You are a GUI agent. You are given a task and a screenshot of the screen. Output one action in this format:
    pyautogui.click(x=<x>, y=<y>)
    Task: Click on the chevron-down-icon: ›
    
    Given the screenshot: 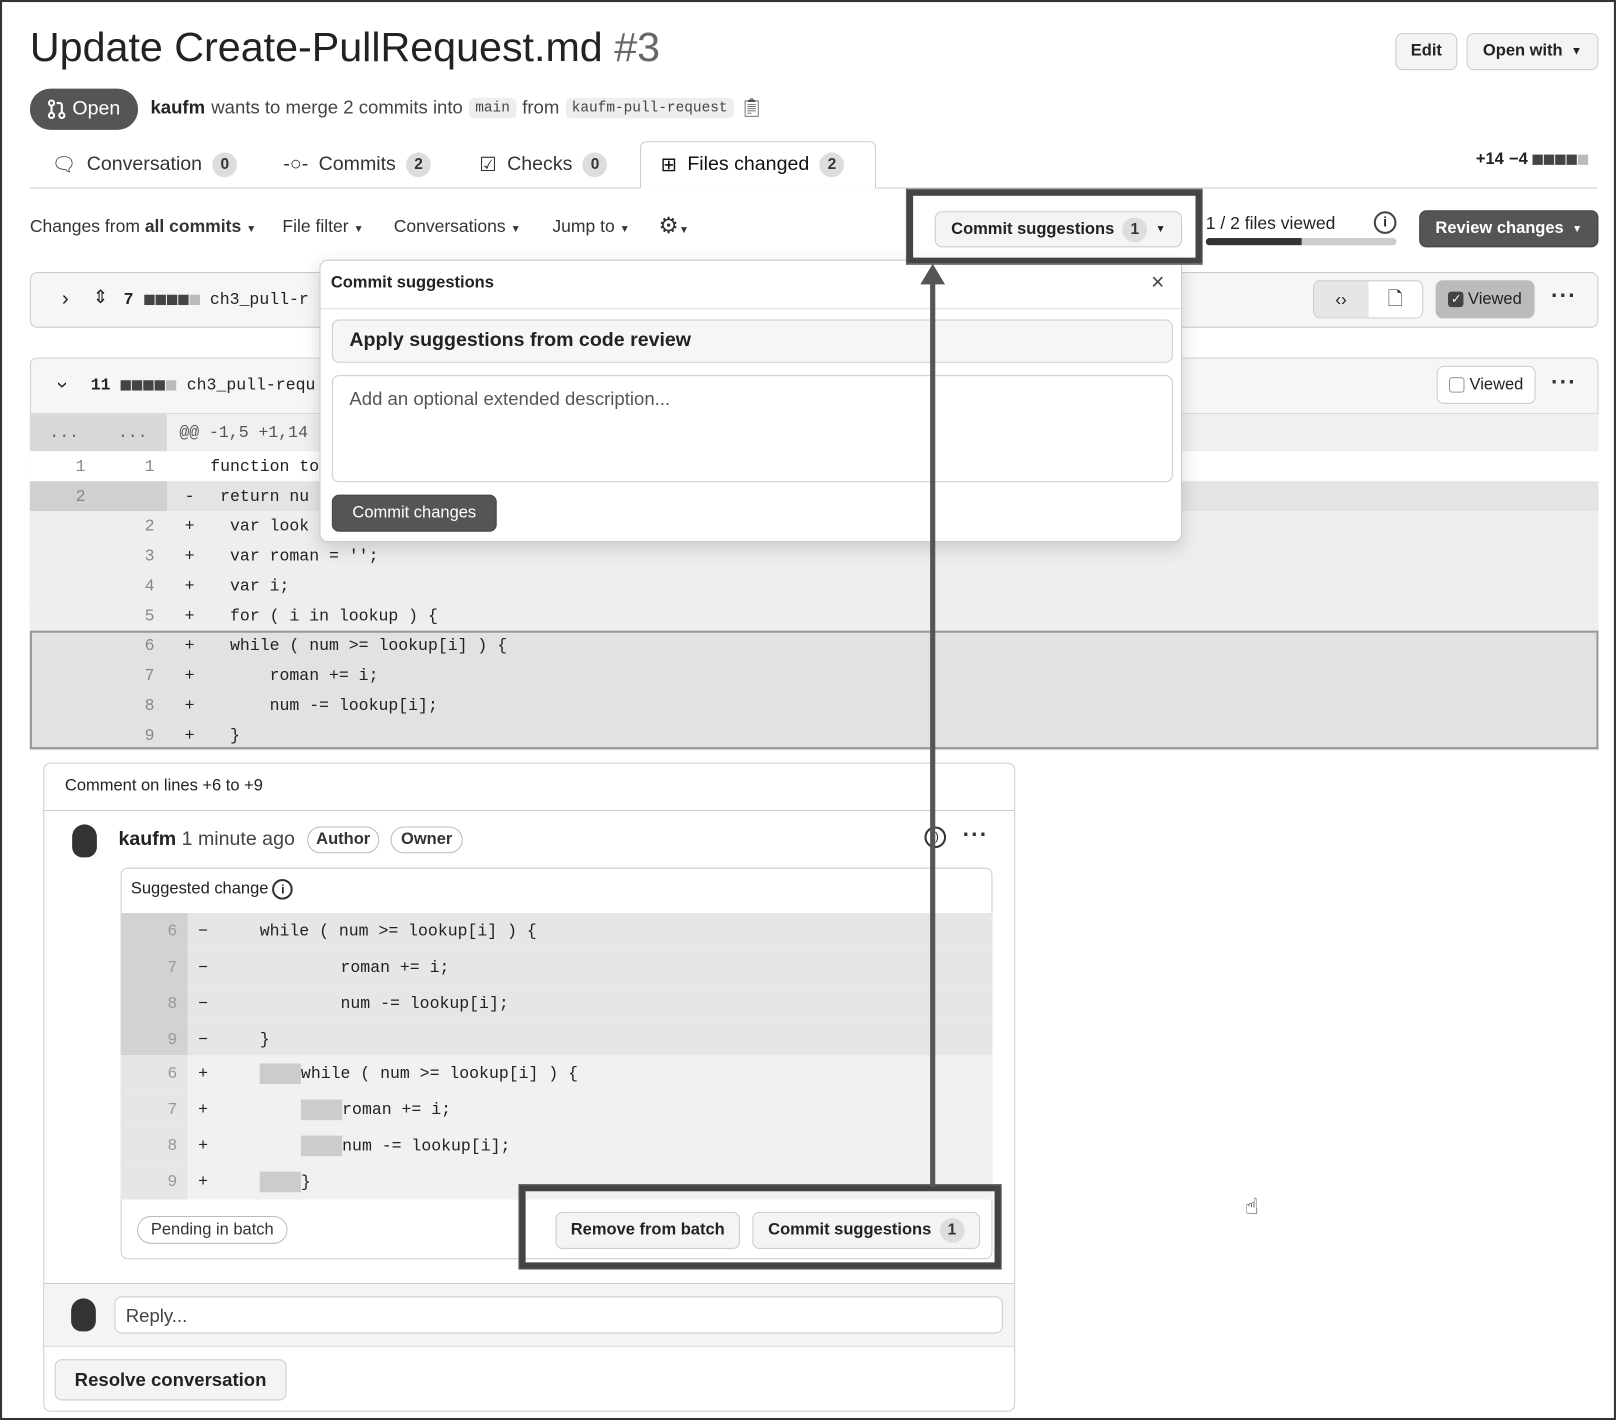 What is the action you would take?
    pyautogui.click(x=62, y=384)
    